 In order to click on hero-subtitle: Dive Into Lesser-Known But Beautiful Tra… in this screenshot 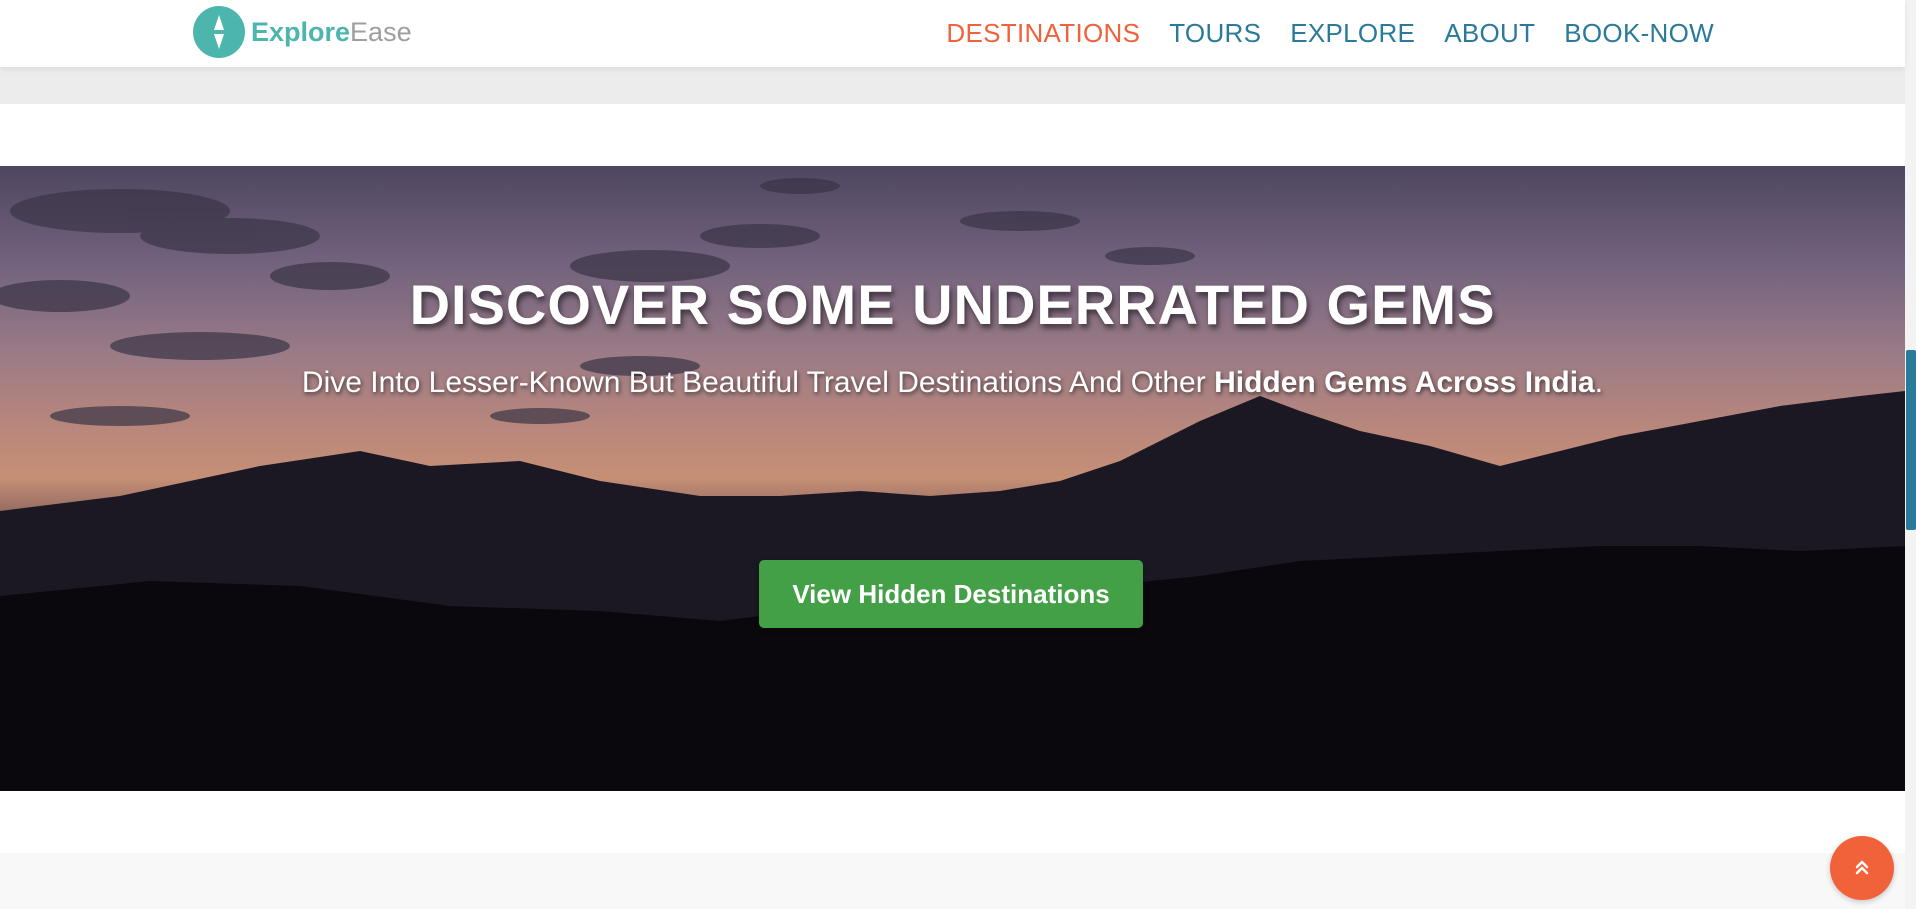, I will do `click(952, 383)`.